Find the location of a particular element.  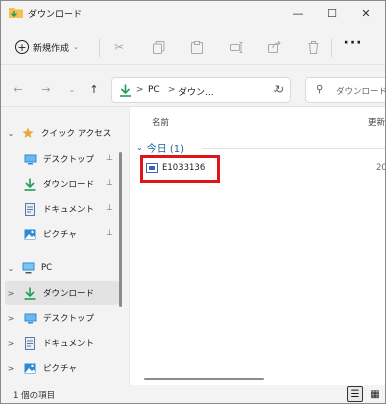

pc-icon is located at coordinates (28, 268).